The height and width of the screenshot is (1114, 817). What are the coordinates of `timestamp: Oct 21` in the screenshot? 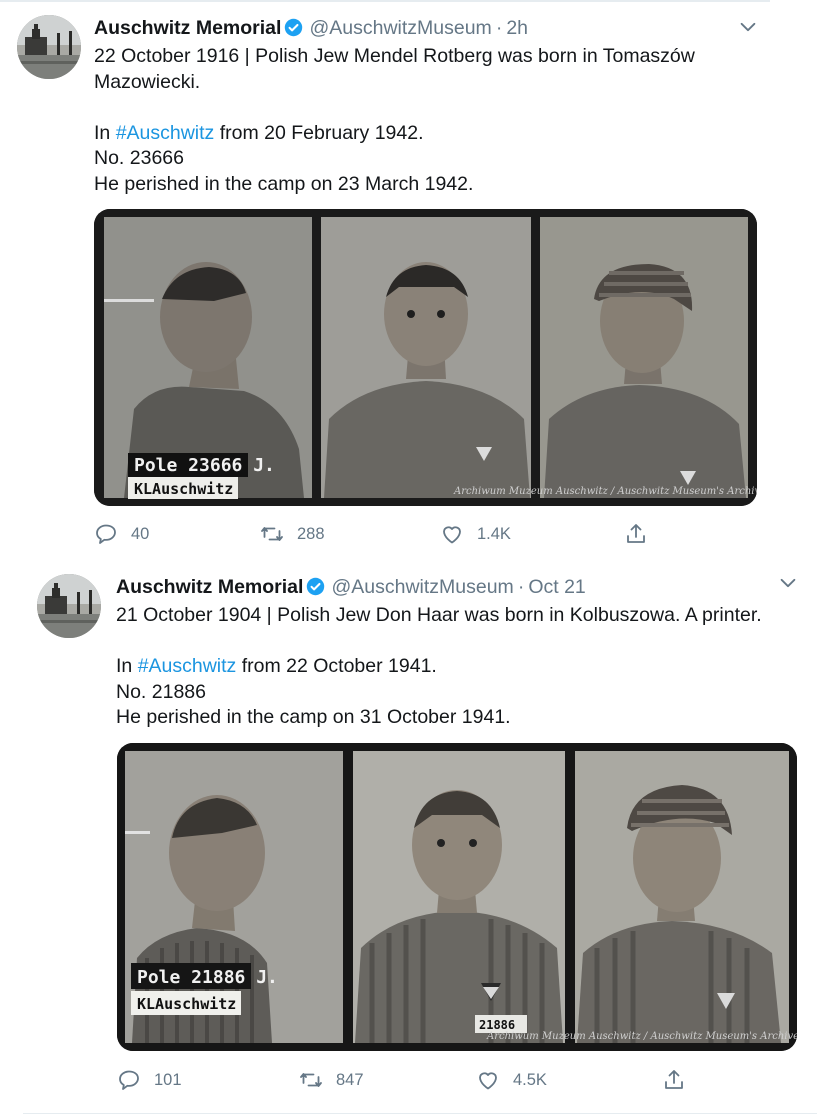 It's located at (556, 587).